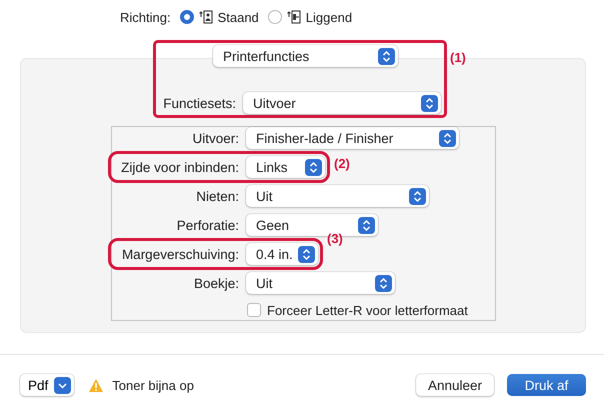 Image resolution: width=604 pixels, height=416 pixels. What do you see at coordinates (153, 385) in the screenshot?
I see `warning-message: Toner bijna op` at bounding box center [153, 385].